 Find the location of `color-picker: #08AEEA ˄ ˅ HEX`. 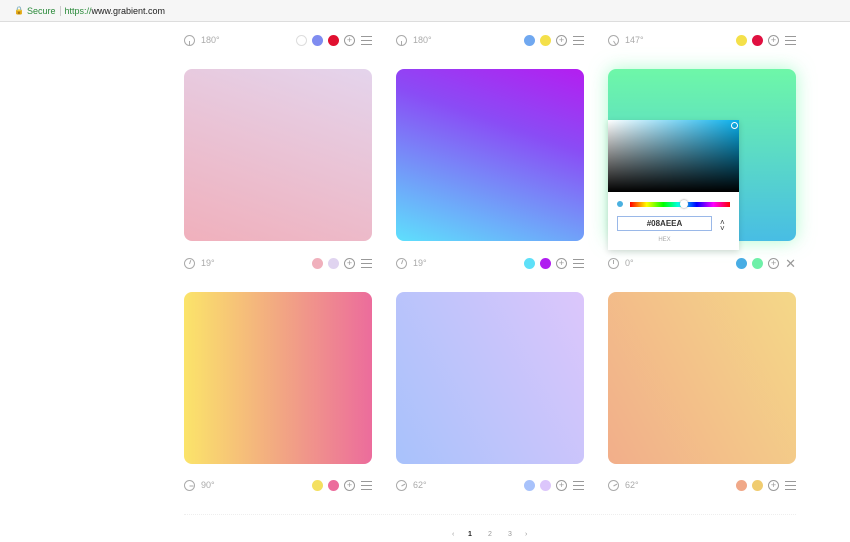

color-picker: #08AEEA ˄ ˅ HEX is located at coordinates (673, 185).